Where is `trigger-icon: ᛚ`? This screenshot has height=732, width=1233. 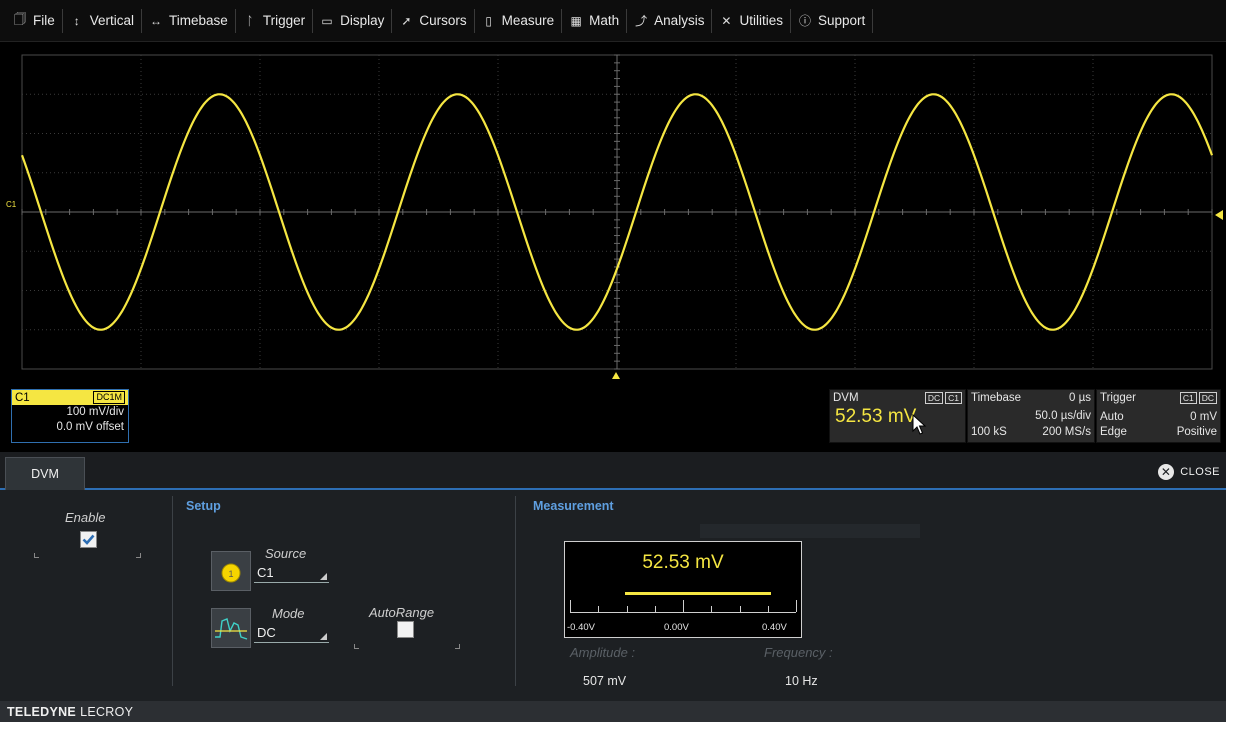 trigger-icon: ᛚ is located at coordinates (250, 20).